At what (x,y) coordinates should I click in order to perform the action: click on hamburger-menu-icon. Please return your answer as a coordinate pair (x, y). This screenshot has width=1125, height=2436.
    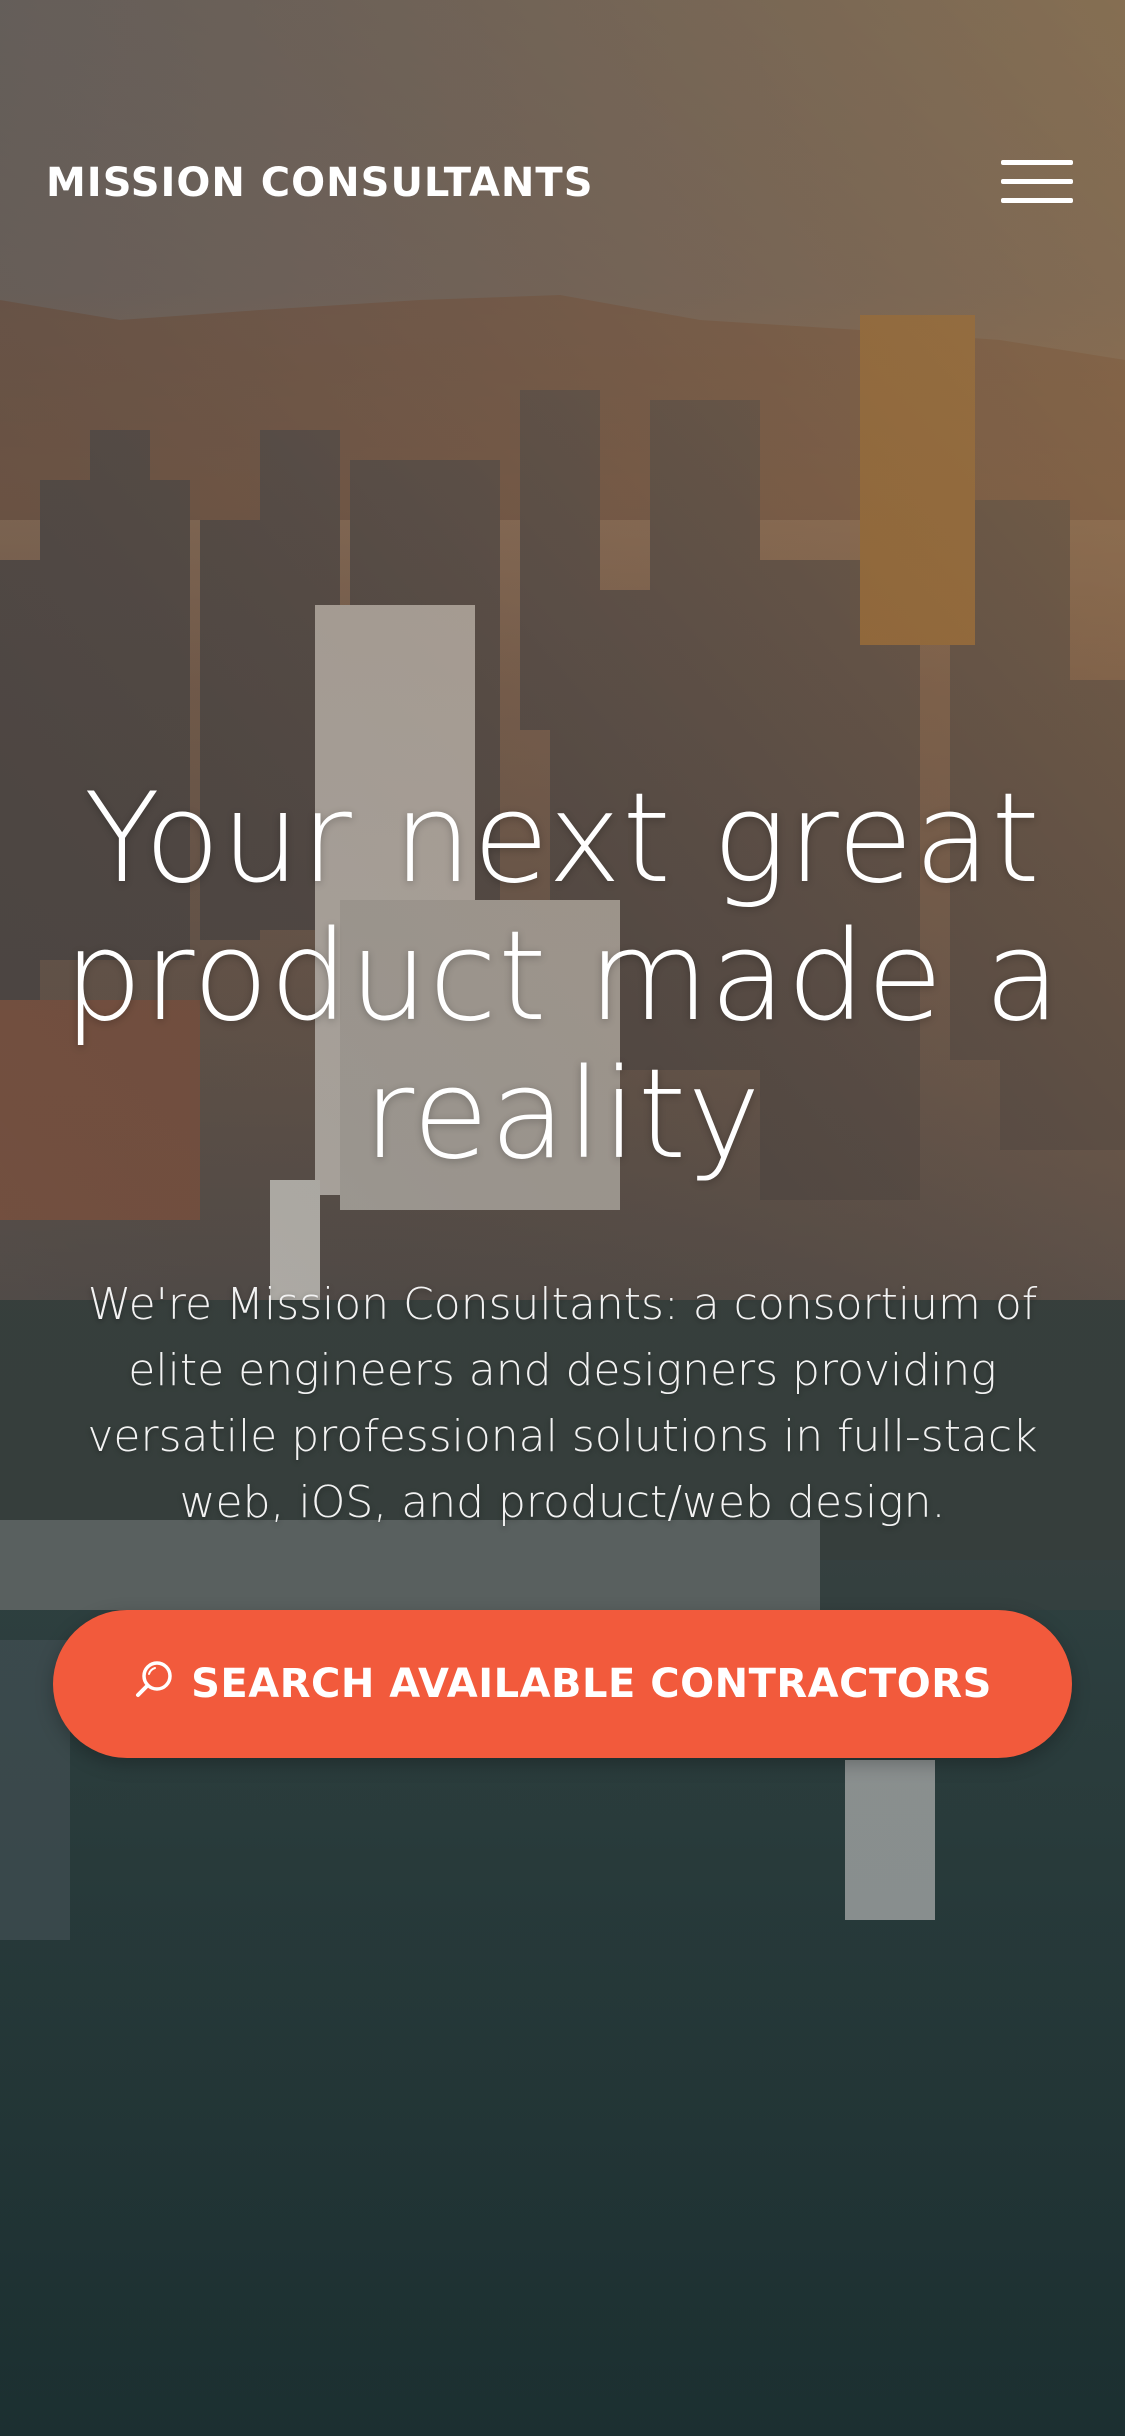
    Looking at the image, I should click on (1037, 181).